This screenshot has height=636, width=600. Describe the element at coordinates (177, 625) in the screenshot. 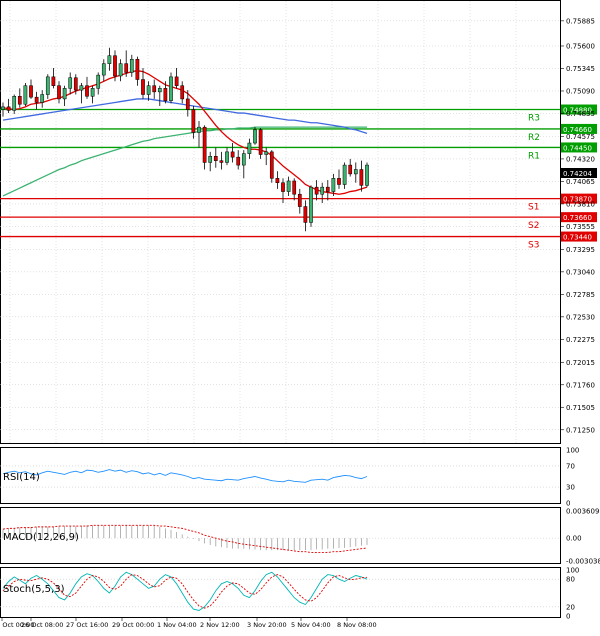

I see `x-tick-label: 1 Nov 04:00` at that location.